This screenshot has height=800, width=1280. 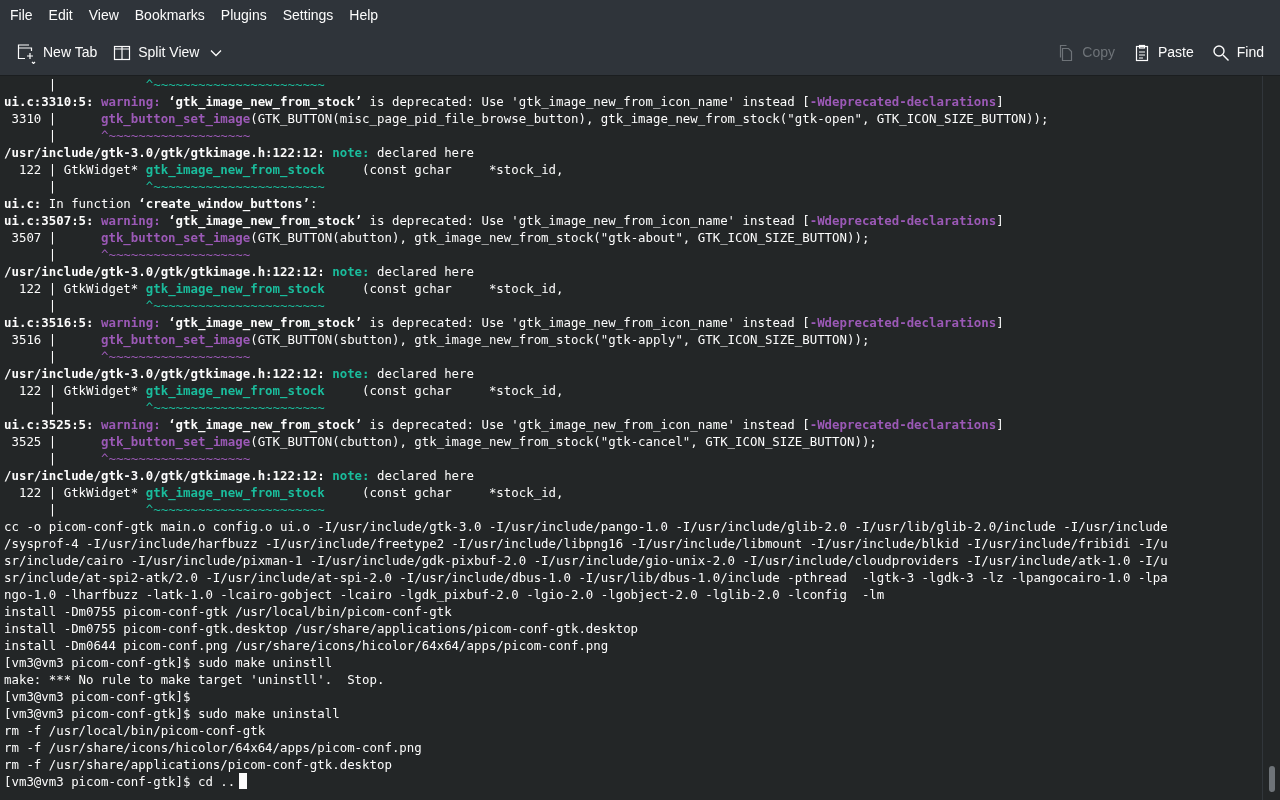 What do you see at coordinates (586, 543) in the screenshot?
I see `terminal-line: /sysprof-4 -I/usr/include/harfbuzz -I/usr/include/freetype2 -I/usr/include/libpng16 -I/usr/include/libmount -I/usr/include/blkid -I/usr/include/fribidi -I/u` at bounding box center [586, 543].